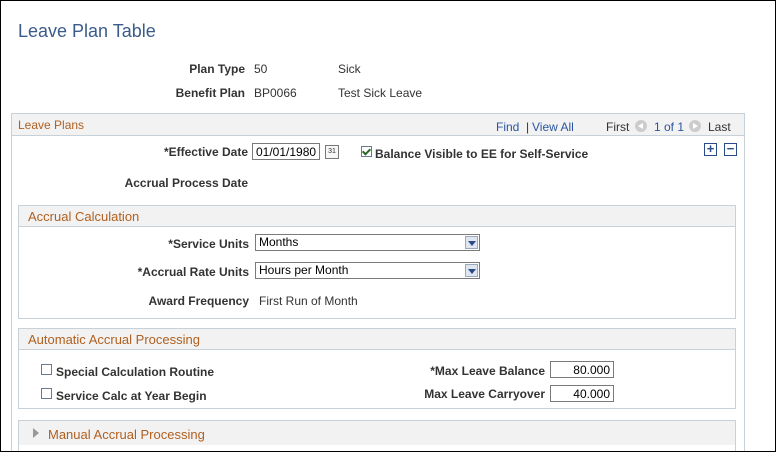  Describe the element at coordinates (367, 242) in the screenshot. I see `service-units-select: Months` at that location.